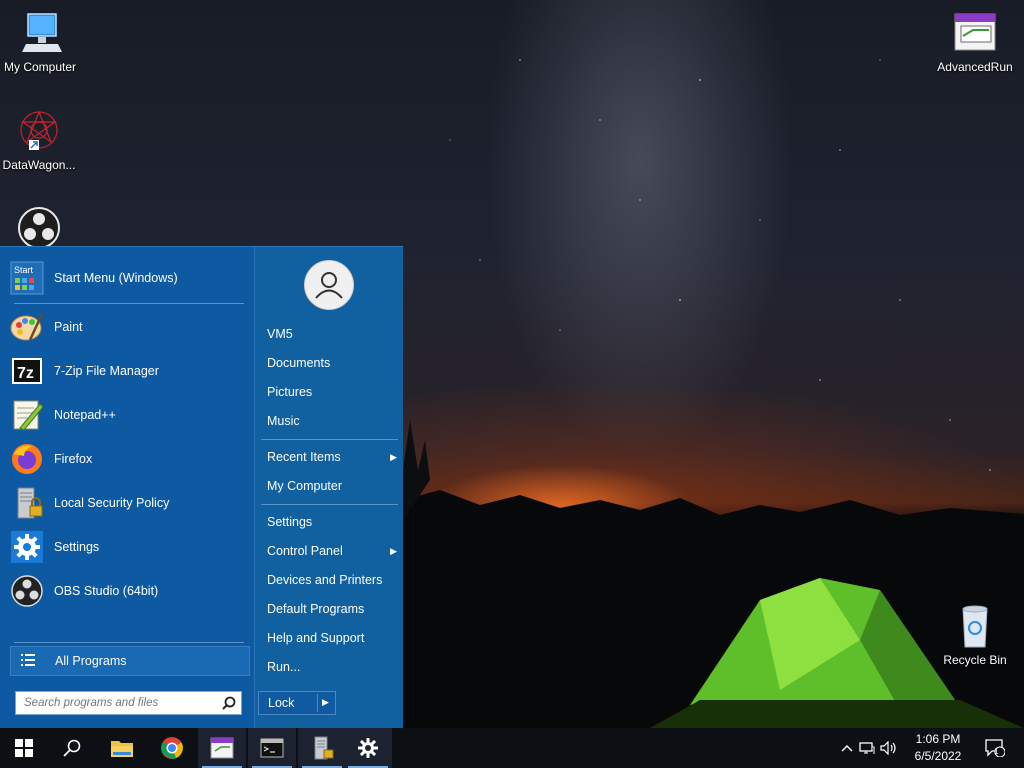  I want to click on svg-text: 7z, so click(25, 373).